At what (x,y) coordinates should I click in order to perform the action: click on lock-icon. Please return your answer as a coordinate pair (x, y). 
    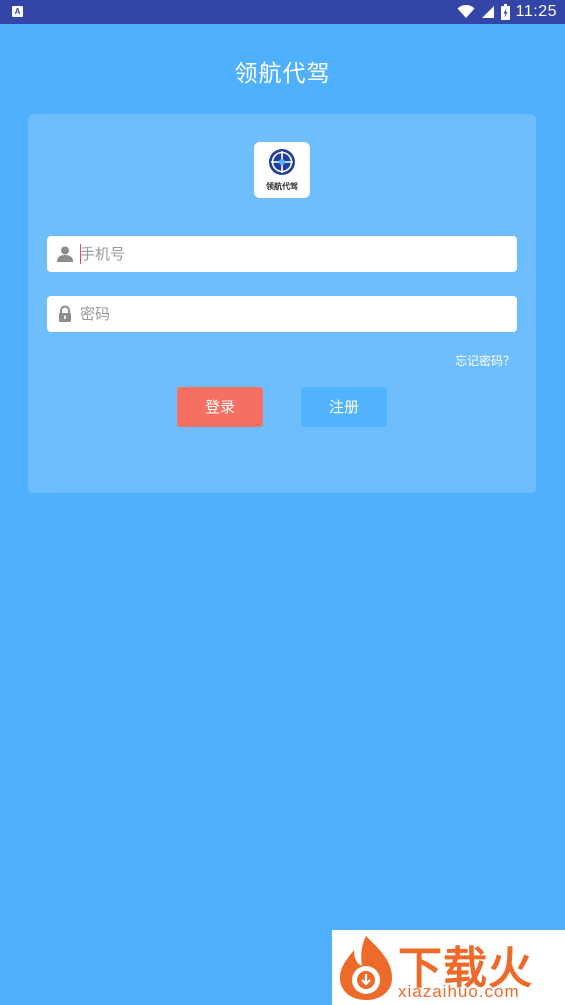
    Looking at the image, I should click on (65, 313).